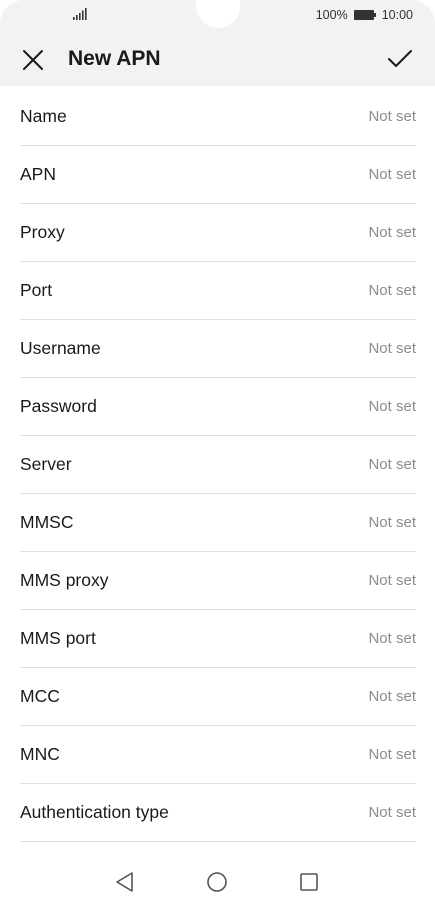 The image size is (435, 904). Describe the element at coordinates (218, 639) in the screenshot. I see `field-mms-port: MMS port Not set` at that location.